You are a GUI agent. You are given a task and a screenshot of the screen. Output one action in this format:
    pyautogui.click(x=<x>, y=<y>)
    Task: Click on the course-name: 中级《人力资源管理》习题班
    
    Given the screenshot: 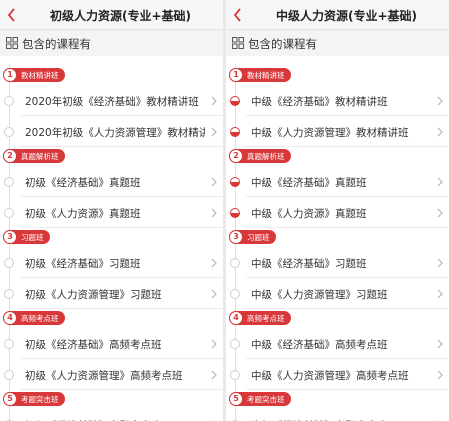 What is the action you would take?
    pyautogui.click(x=319, y=294)
    